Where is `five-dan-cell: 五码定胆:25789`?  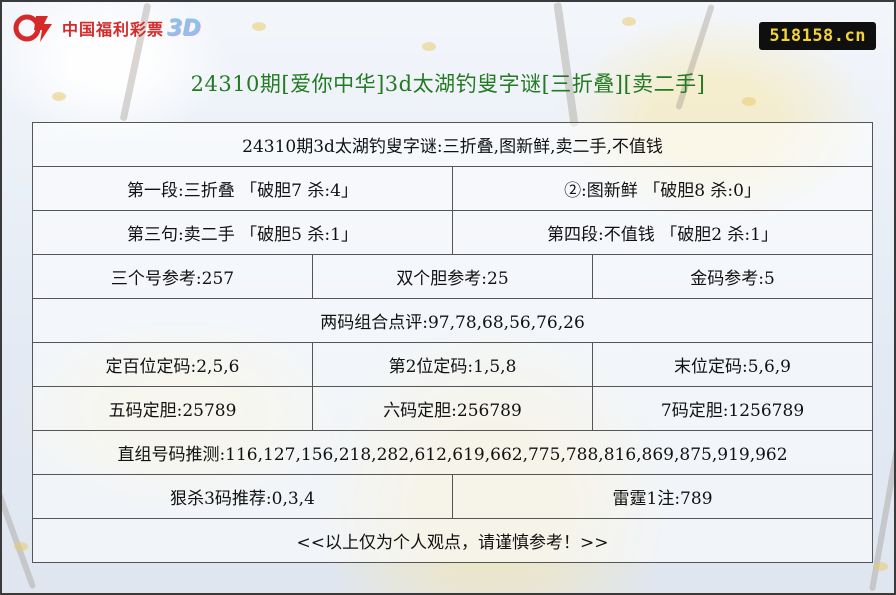
five-dan-cell: 五码定胆:25789 is located at coordinates (172, 408).